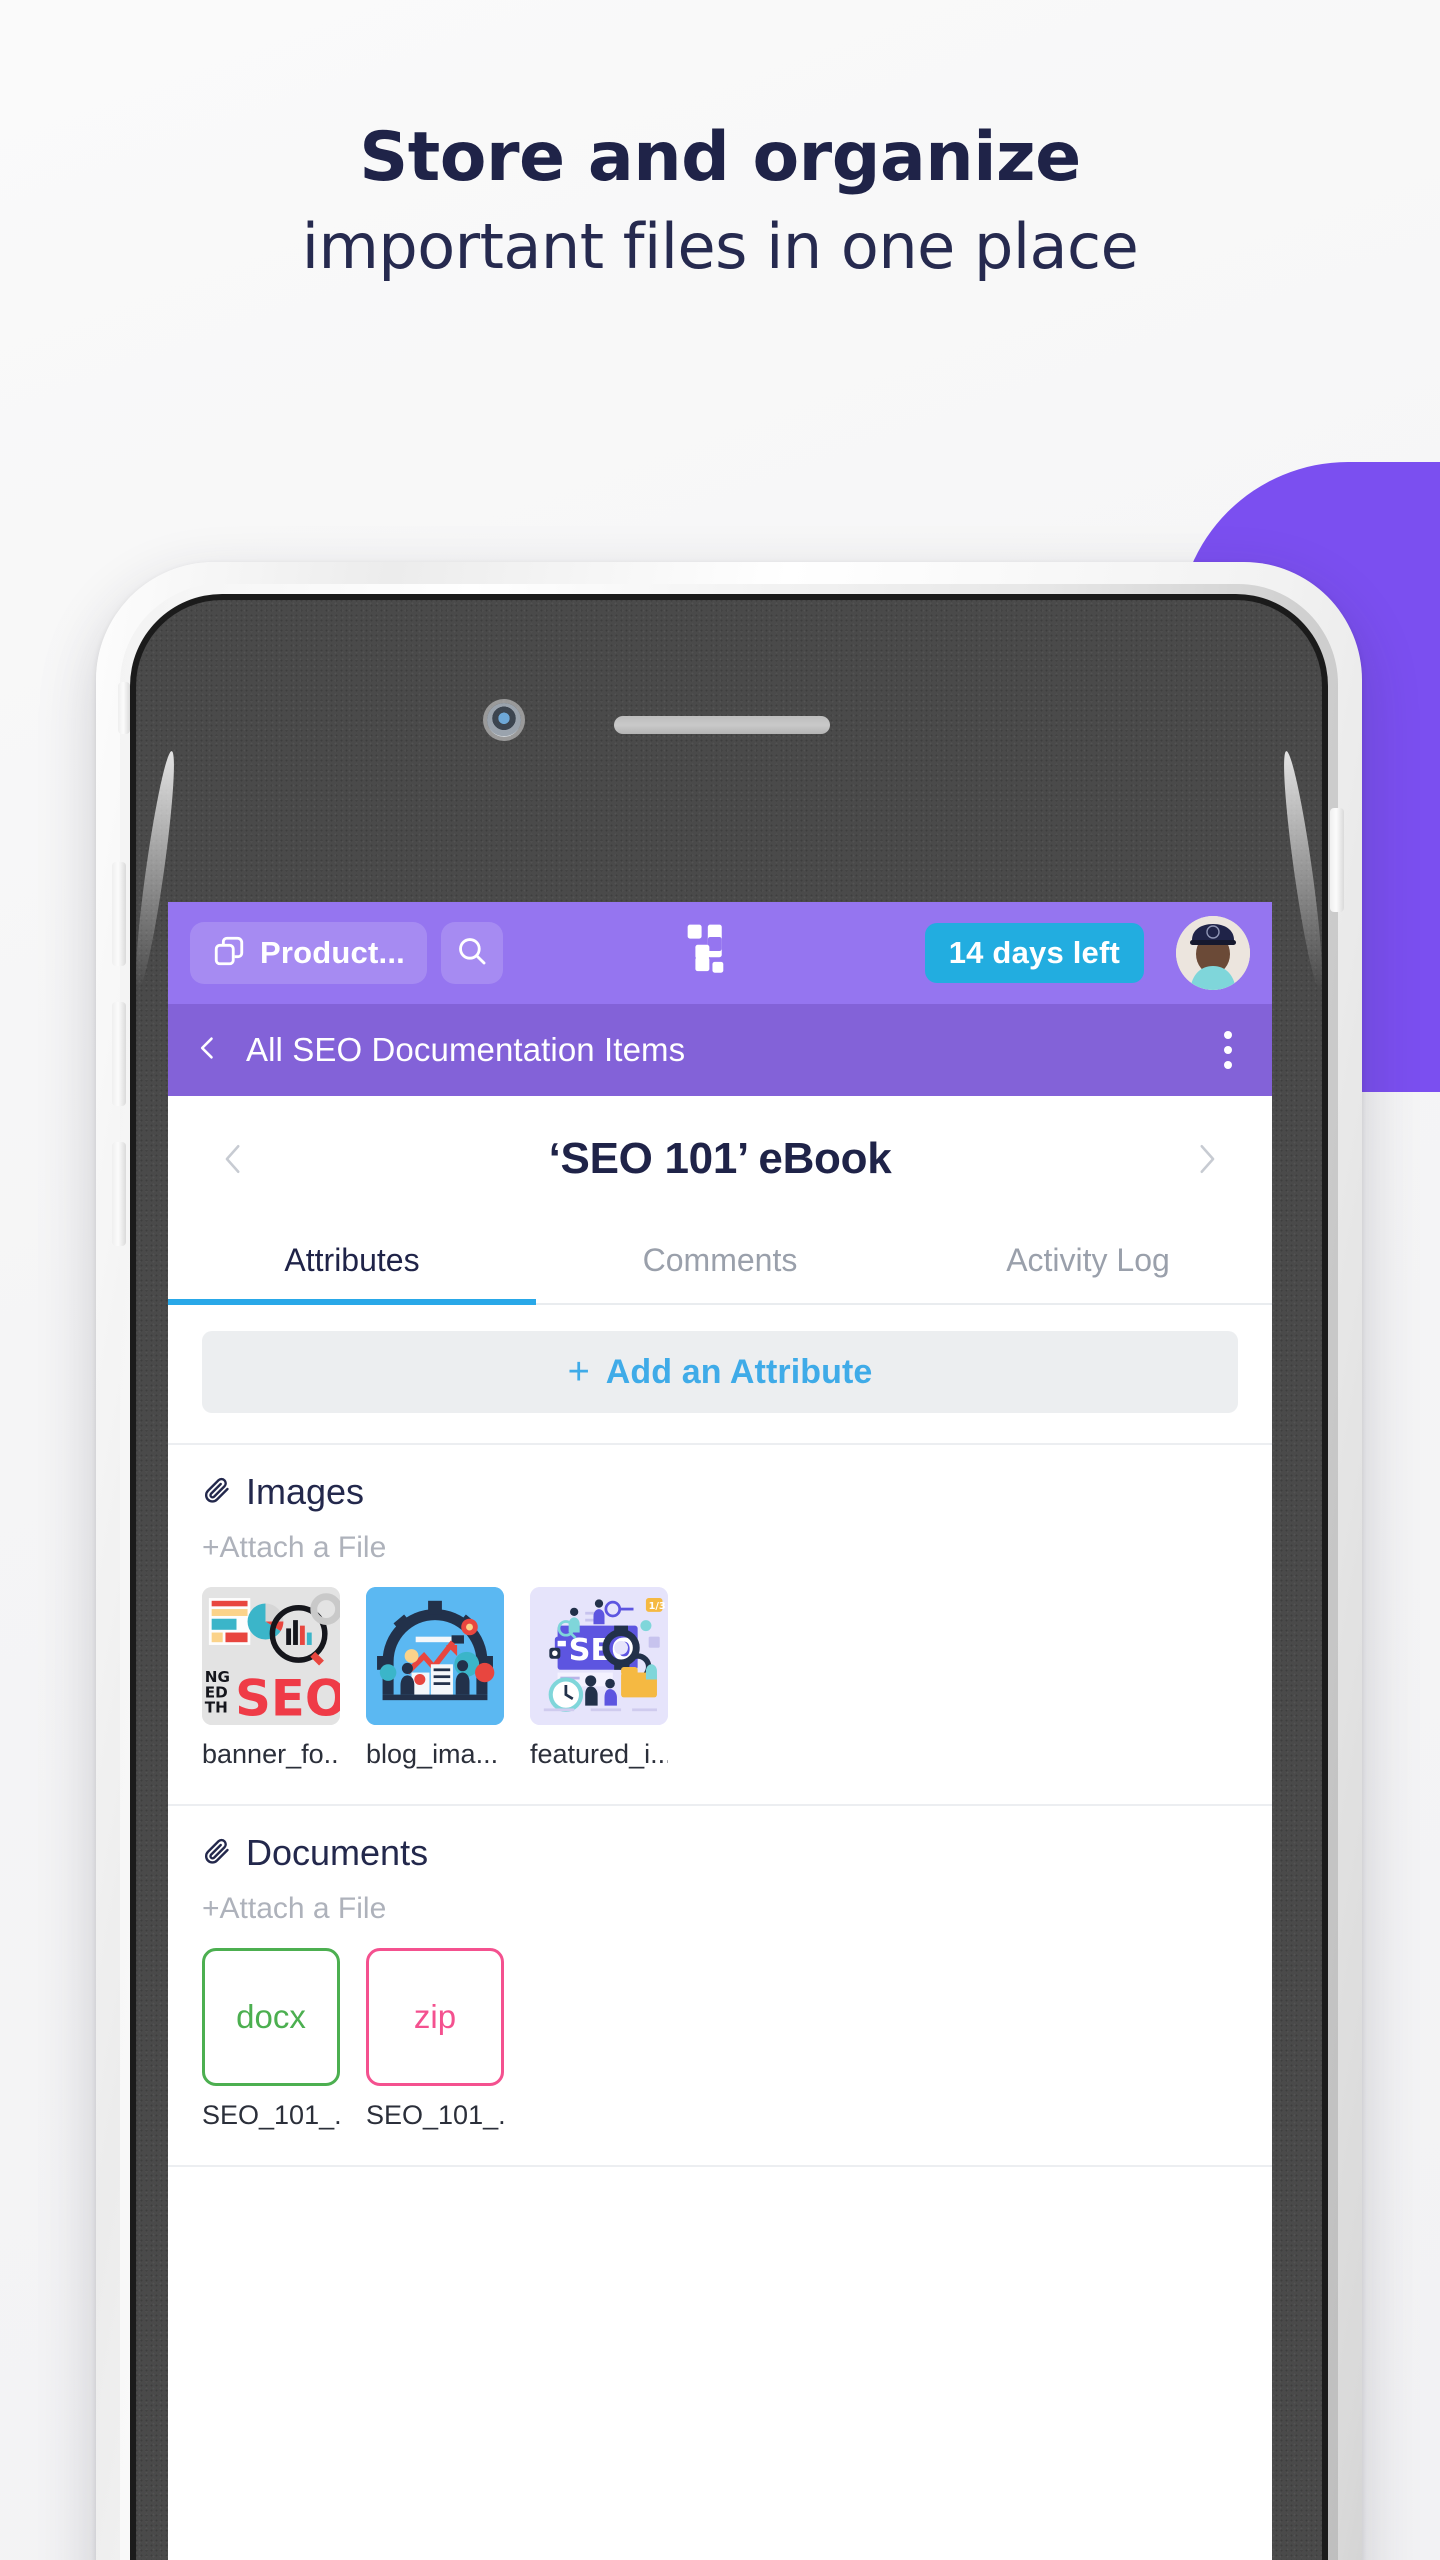 The height and width of the screenshot is (2560, 1440). I want to click on add-attribute-button: + Add an Attribute, so click(720, 1372).